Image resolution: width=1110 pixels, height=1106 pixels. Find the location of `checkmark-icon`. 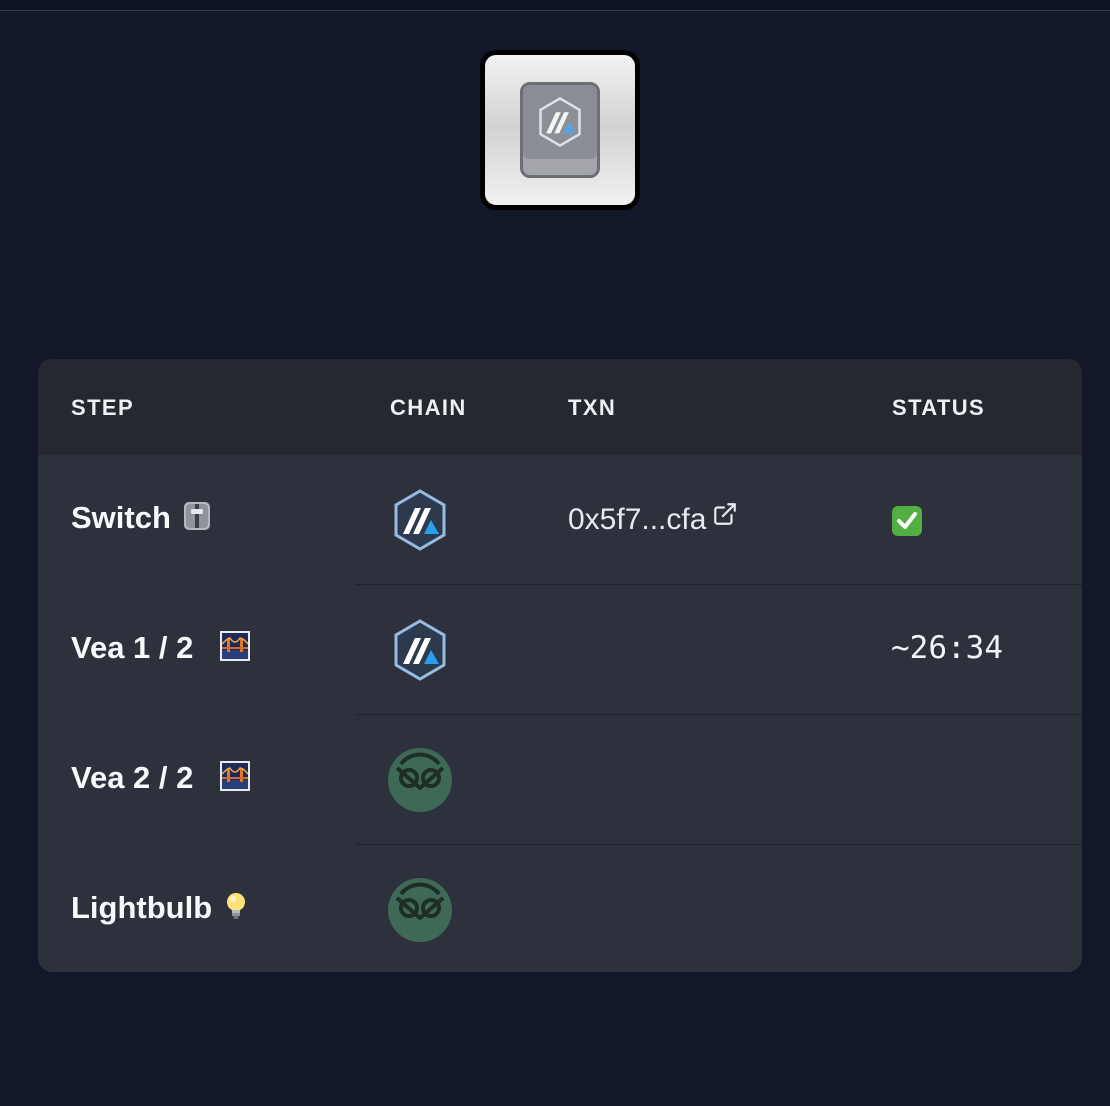

checkmark-icon is located at coordinates (907, 521).